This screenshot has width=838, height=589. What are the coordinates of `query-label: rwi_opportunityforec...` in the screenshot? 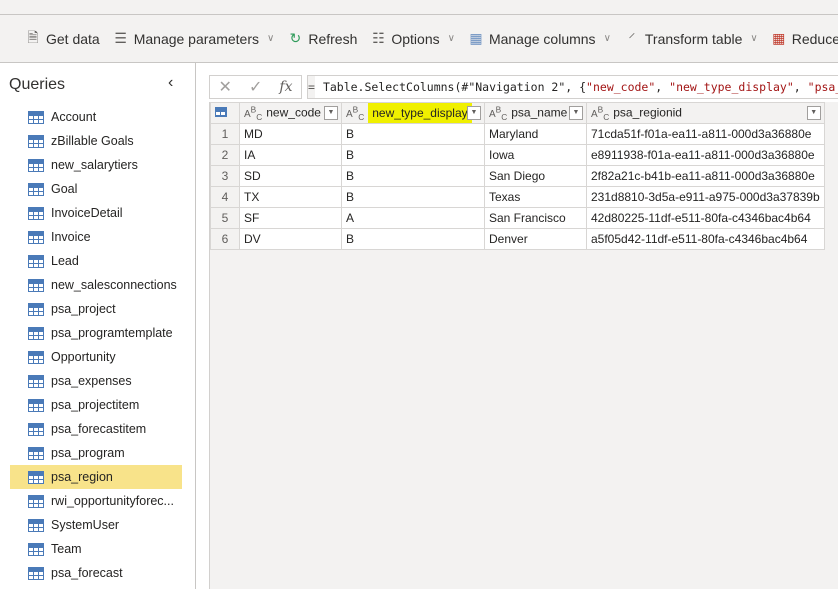 It's located at (112, 501).